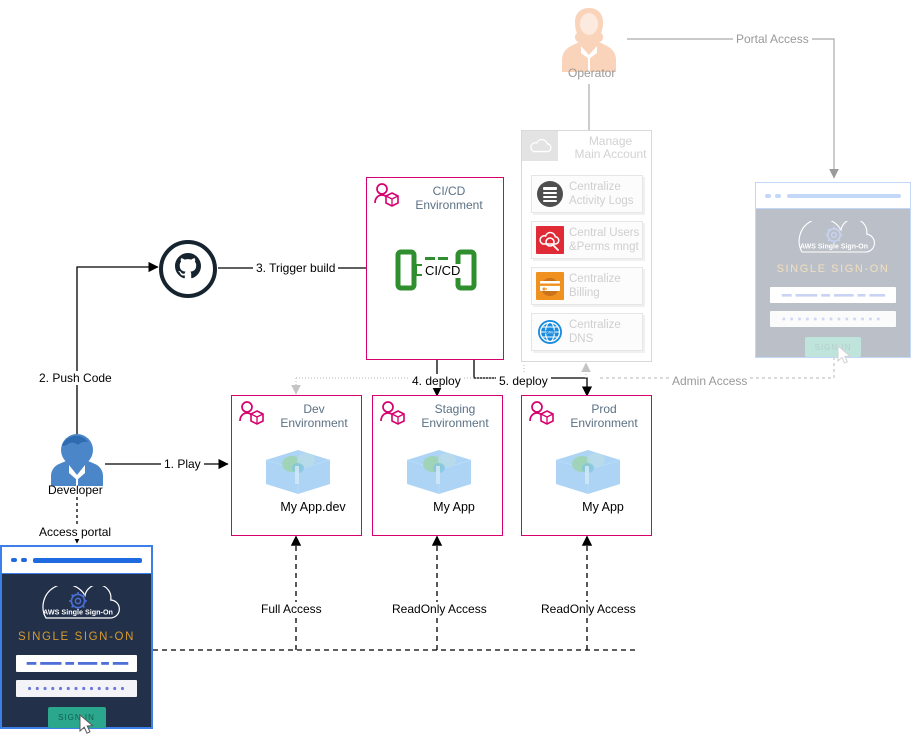 This screenshot has height=741, width=911. What do you see at coordinates (523, 381) in the screenshot?
I see `edge-label-deploy-5: 5. deploy` at bounding box center [523, 381].